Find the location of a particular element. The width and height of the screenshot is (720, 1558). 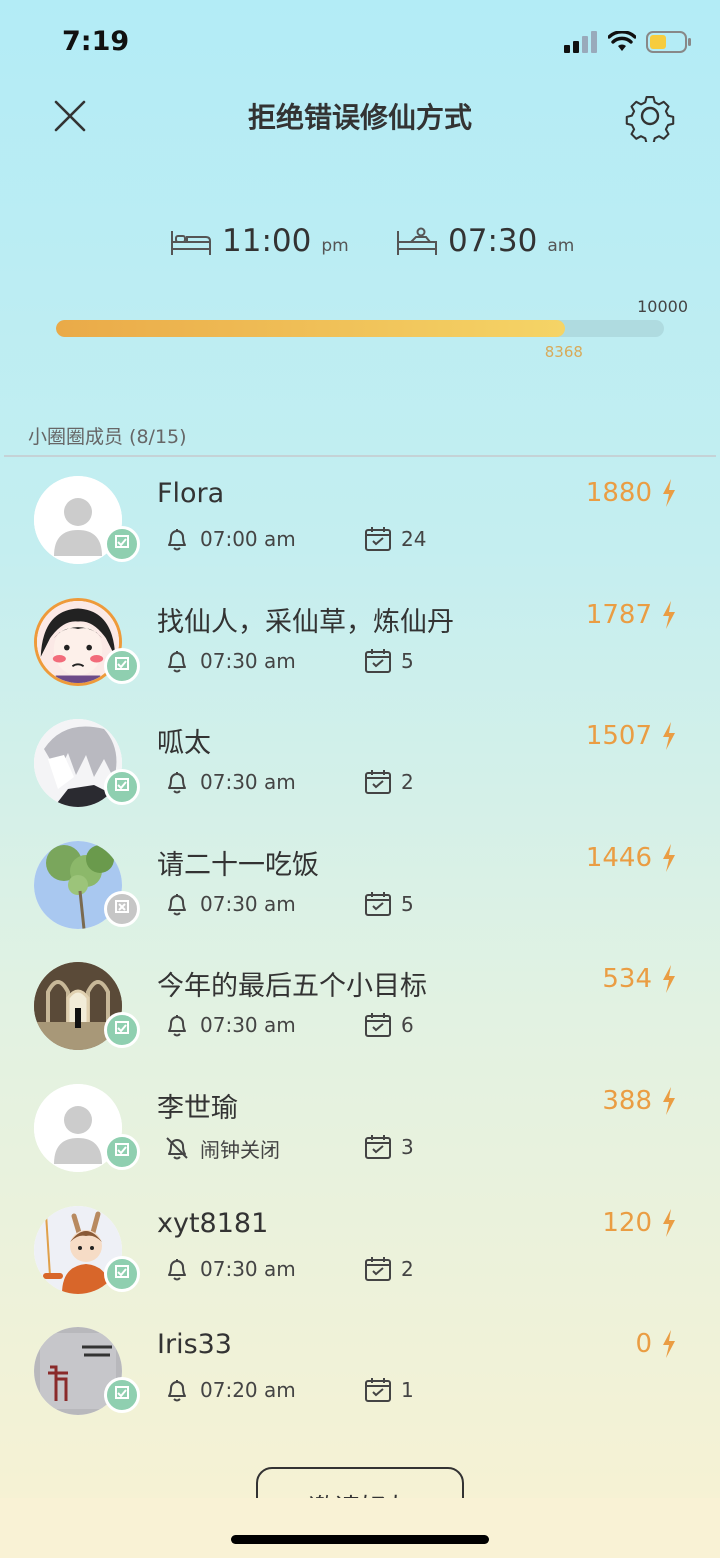

member-alarm: 07:00 am is located at coordinates (230, 539).